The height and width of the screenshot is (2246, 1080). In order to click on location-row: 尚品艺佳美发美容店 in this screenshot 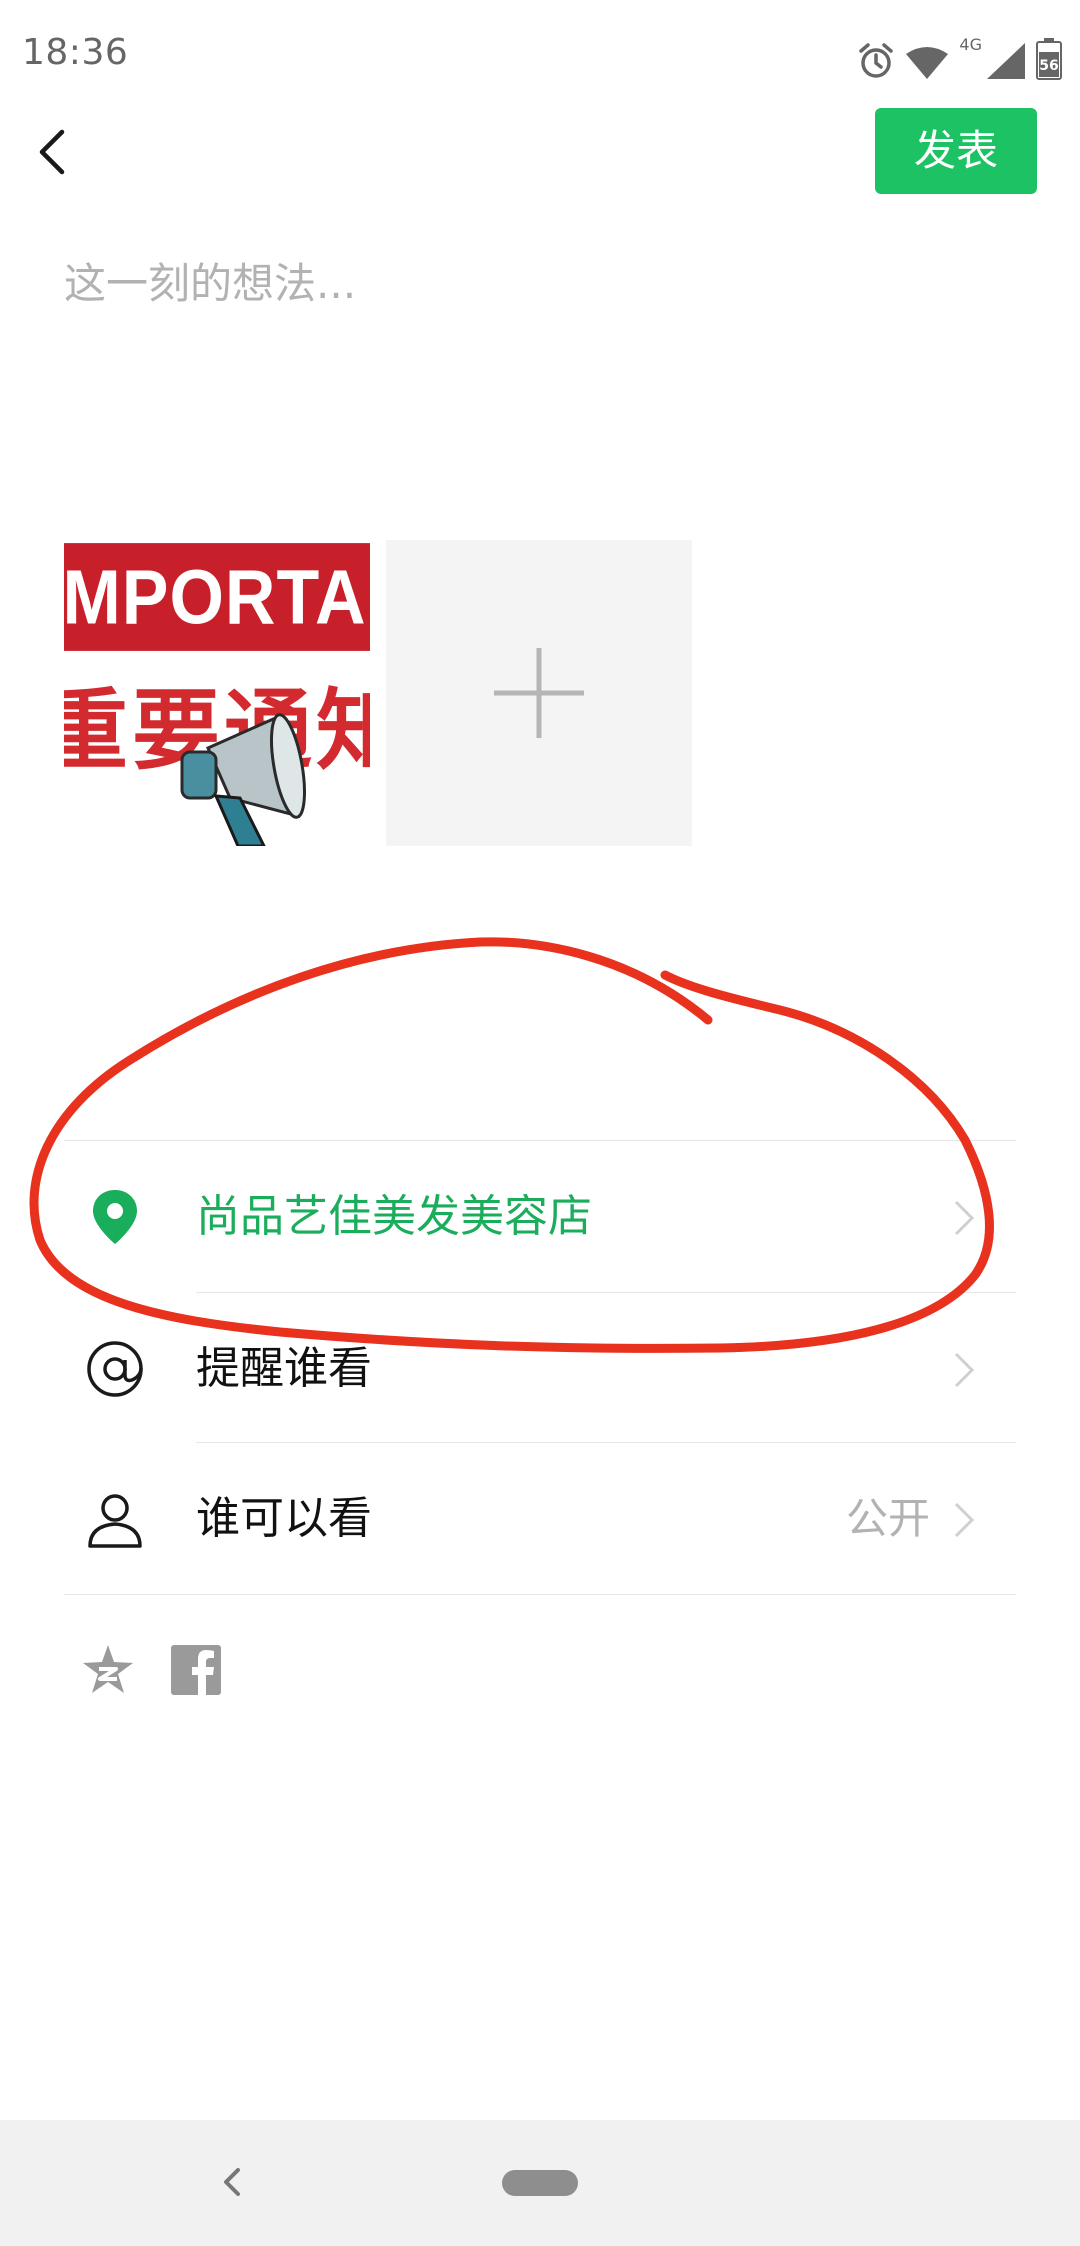, I will do `click(540, 1217)`.